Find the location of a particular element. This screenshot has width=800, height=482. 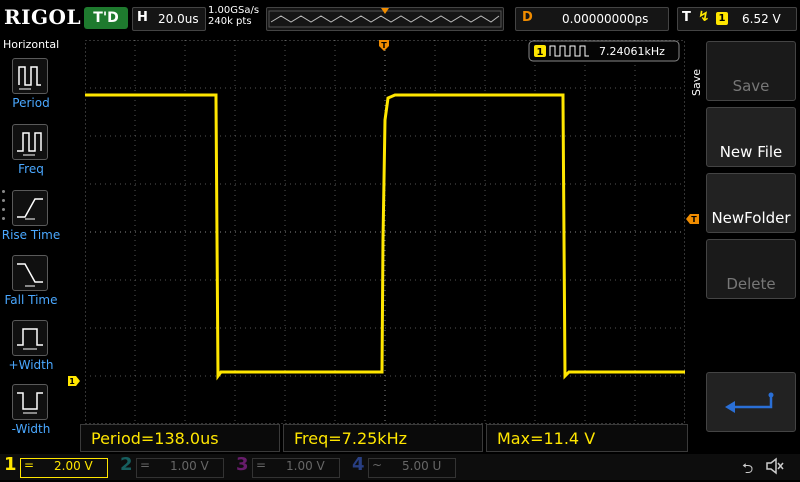

timebase-value: 20.0us is located at coordinates (178, 19).